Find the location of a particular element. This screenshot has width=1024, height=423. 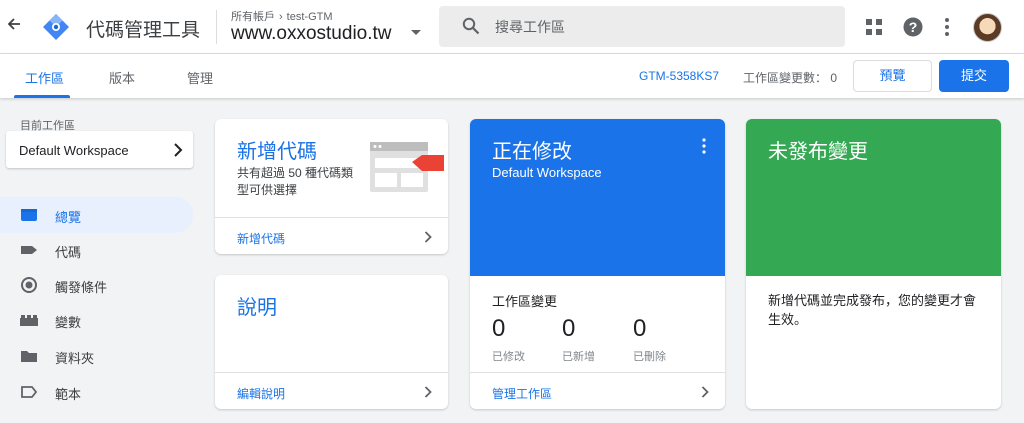

trigger-icon is located at coordinates (29, 285).